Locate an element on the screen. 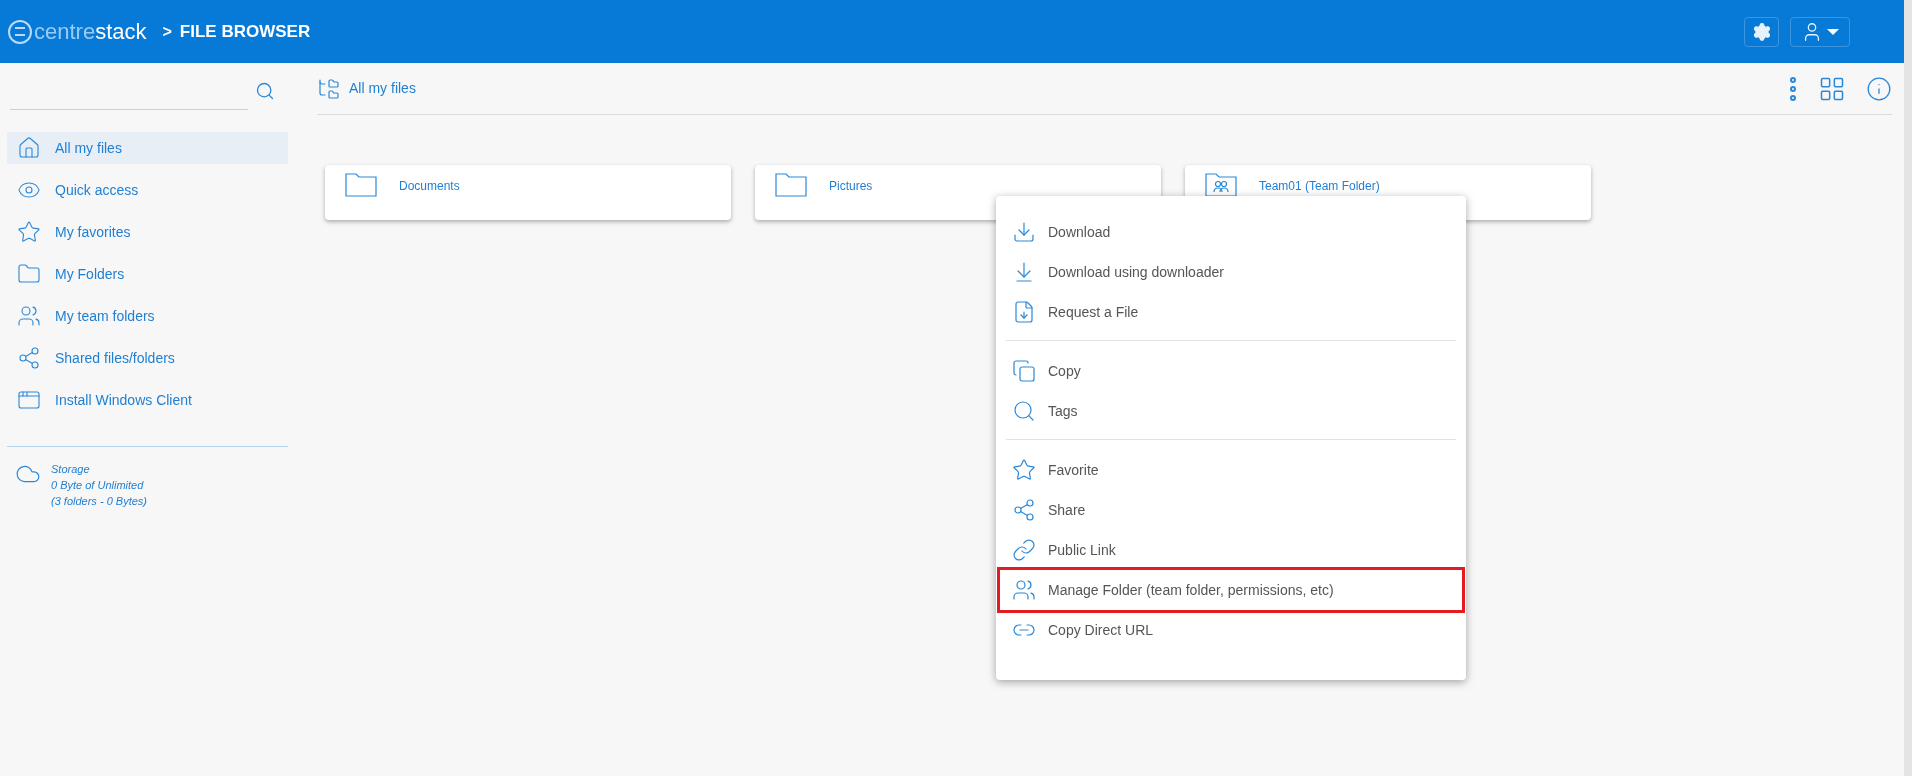 Image resolution: width=1912 pixels, height=776 pixels. menu-item: Download using downloader is located at coordinates (1231, 272).